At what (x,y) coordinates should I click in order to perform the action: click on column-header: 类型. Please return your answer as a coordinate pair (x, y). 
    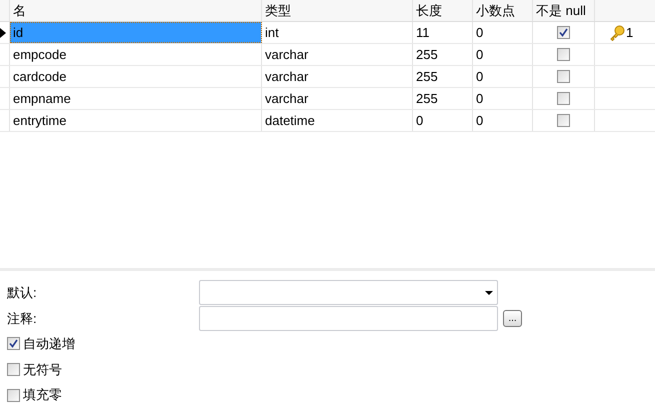
    Looking at the image, I should click on (337, 10).